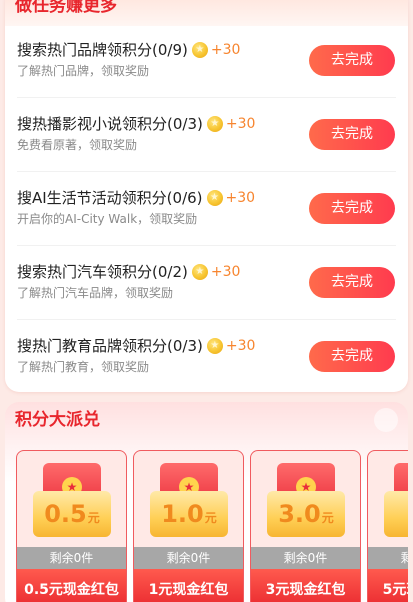  I want to click on prize-card: ★ 1.0元 剩余0件 1元现金红包, so click(188, 526).